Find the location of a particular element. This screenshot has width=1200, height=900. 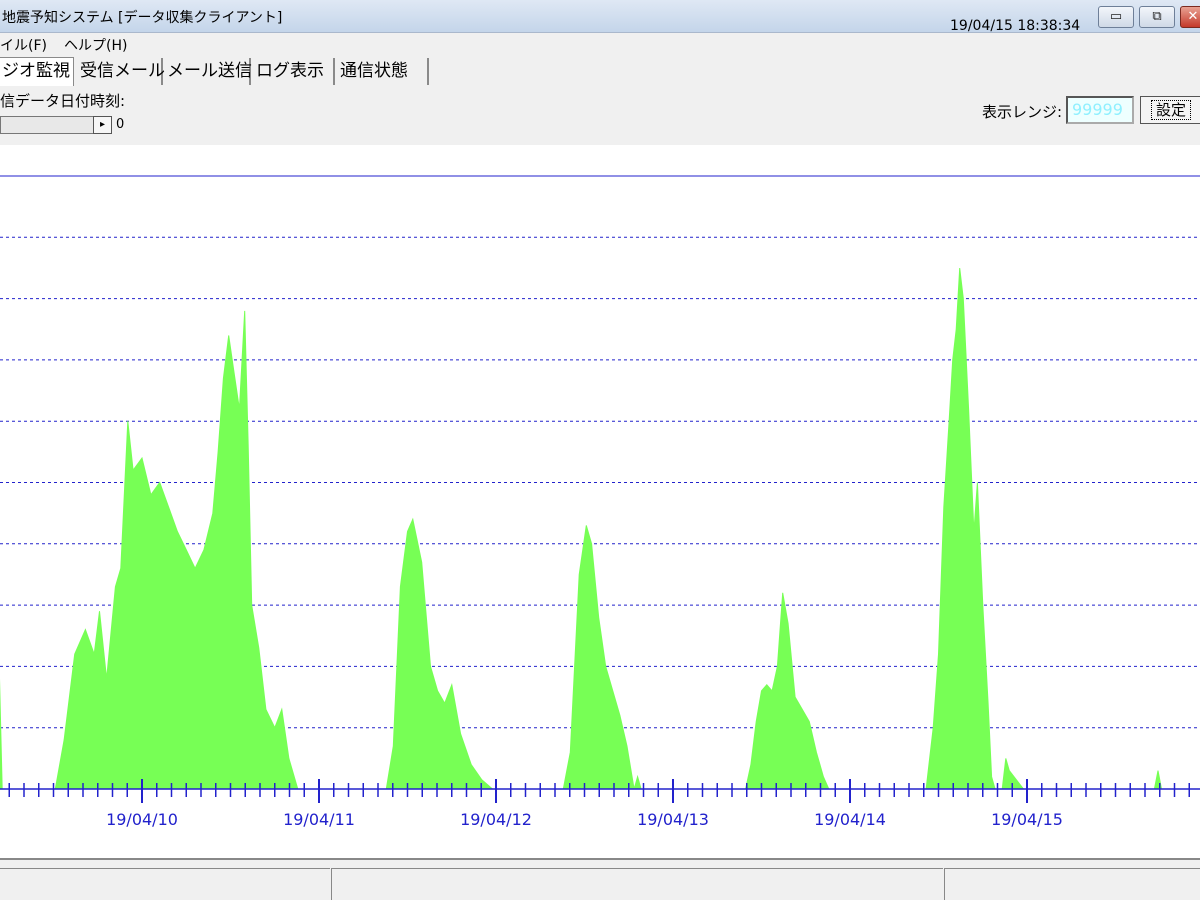

status-bar is located at coordinates (600, 879).